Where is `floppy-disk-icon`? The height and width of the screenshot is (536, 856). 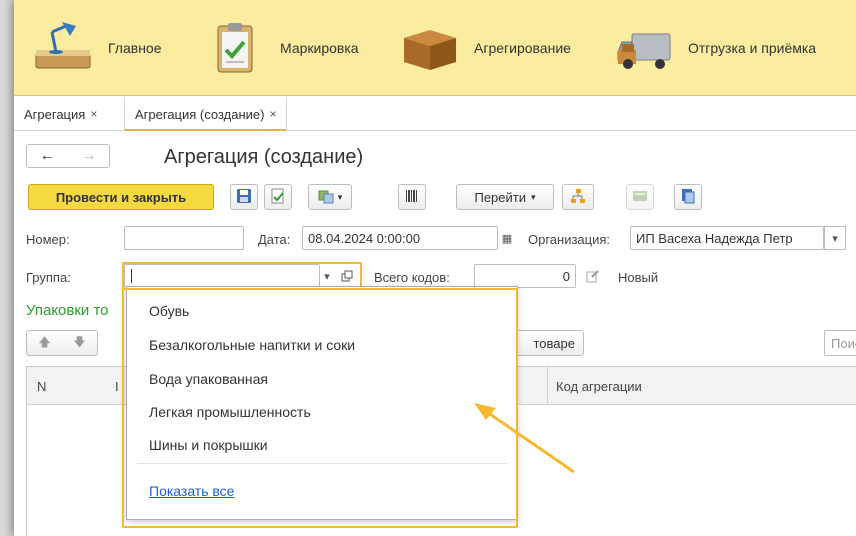
floppy-disk-icon is located at coordinates (244, 197).